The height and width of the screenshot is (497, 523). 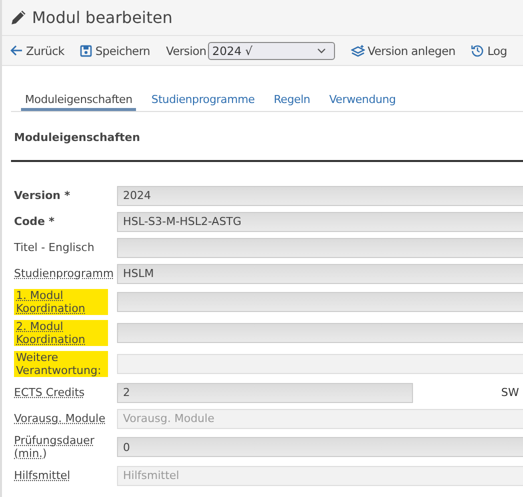 What do you see at coordinates (271, 51) in the screenshot?
I see `version-select: 2024 √` at bounding box center [271, 51].